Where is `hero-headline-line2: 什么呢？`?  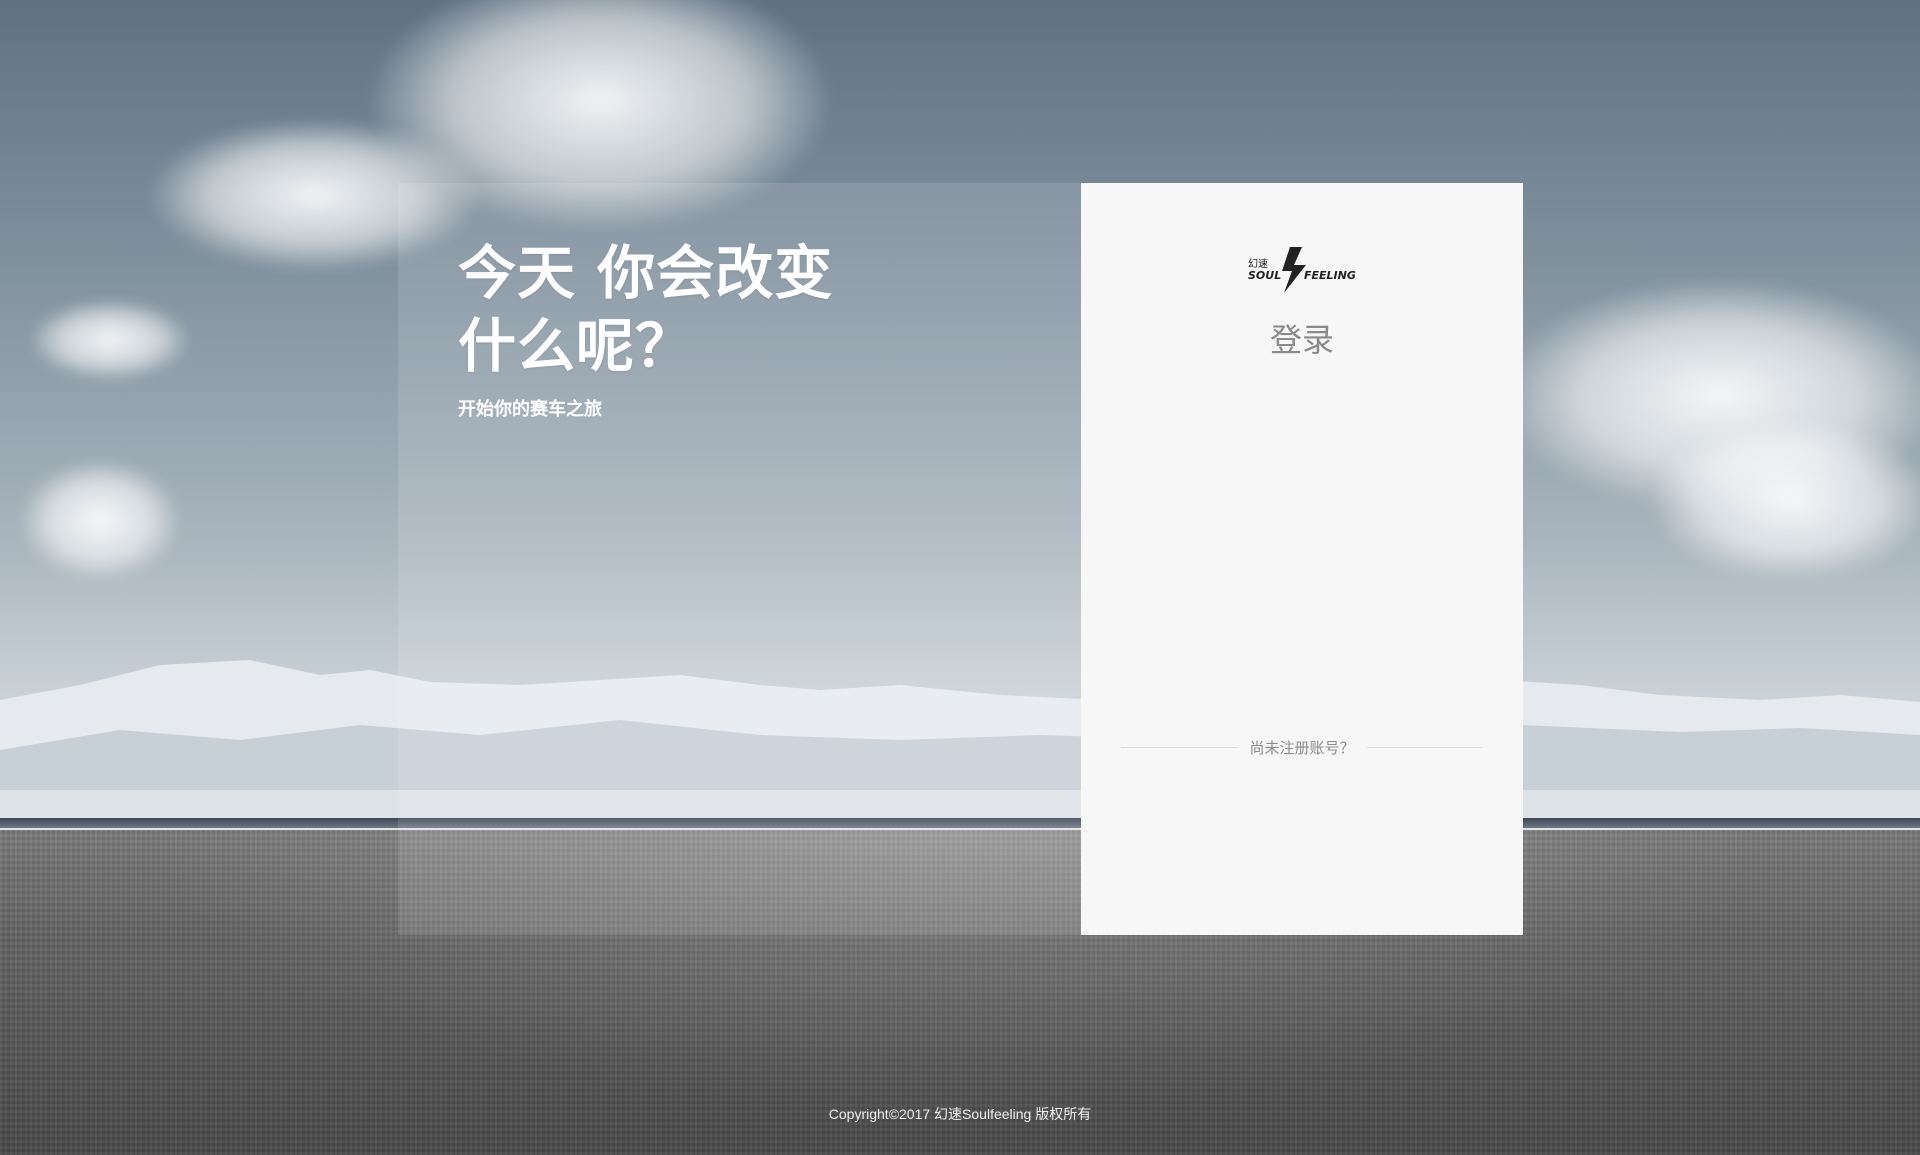 hero-headline-line2: 什么呢？ is located at coordinates (576, 346).